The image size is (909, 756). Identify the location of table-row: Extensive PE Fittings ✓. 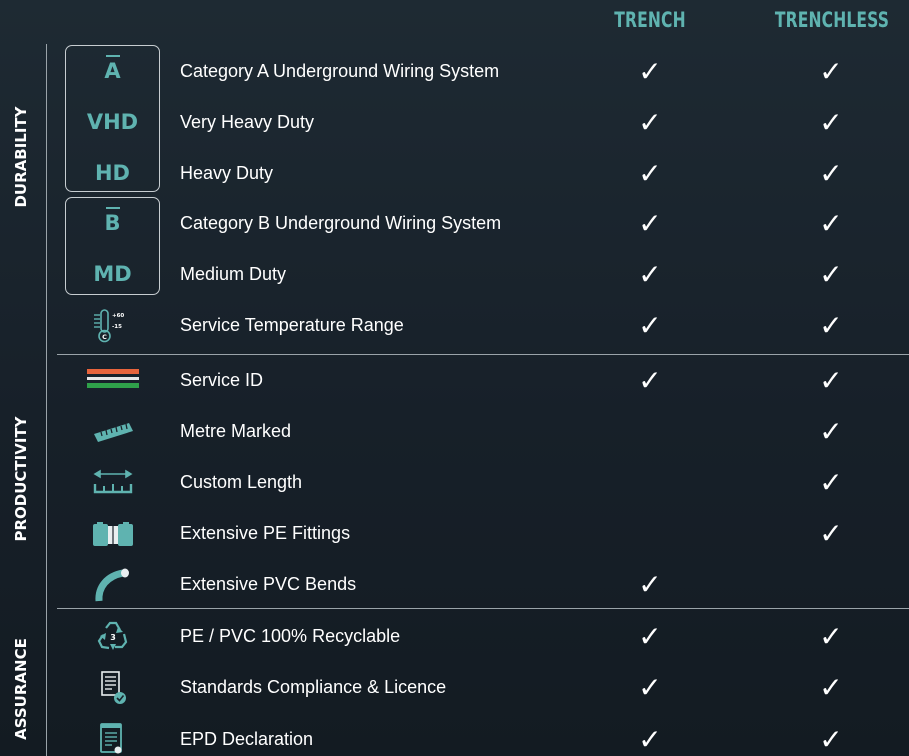
(454, 533).